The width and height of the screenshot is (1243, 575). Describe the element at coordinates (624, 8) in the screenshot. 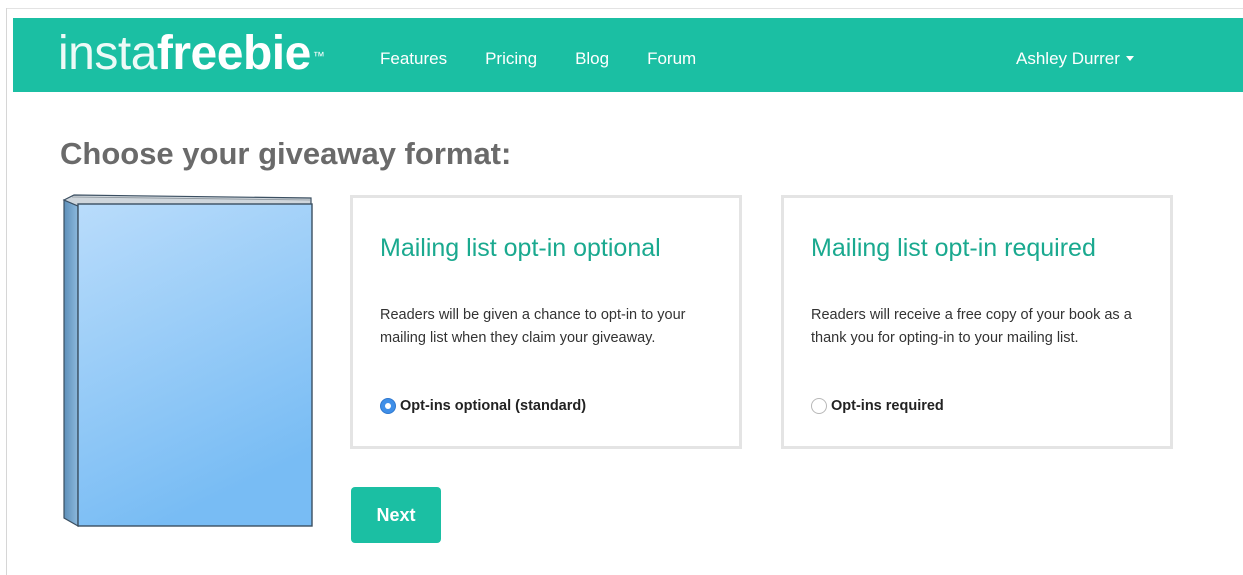

I see `window-border-top` at that location.